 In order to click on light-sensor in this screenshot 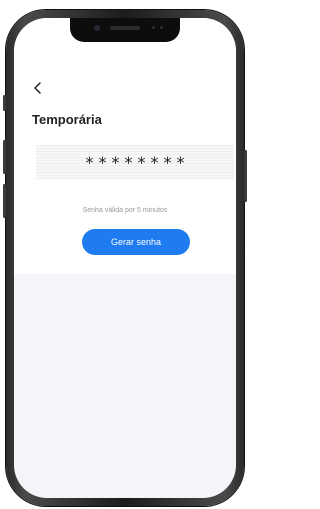, I will do `click(161, 27)`.